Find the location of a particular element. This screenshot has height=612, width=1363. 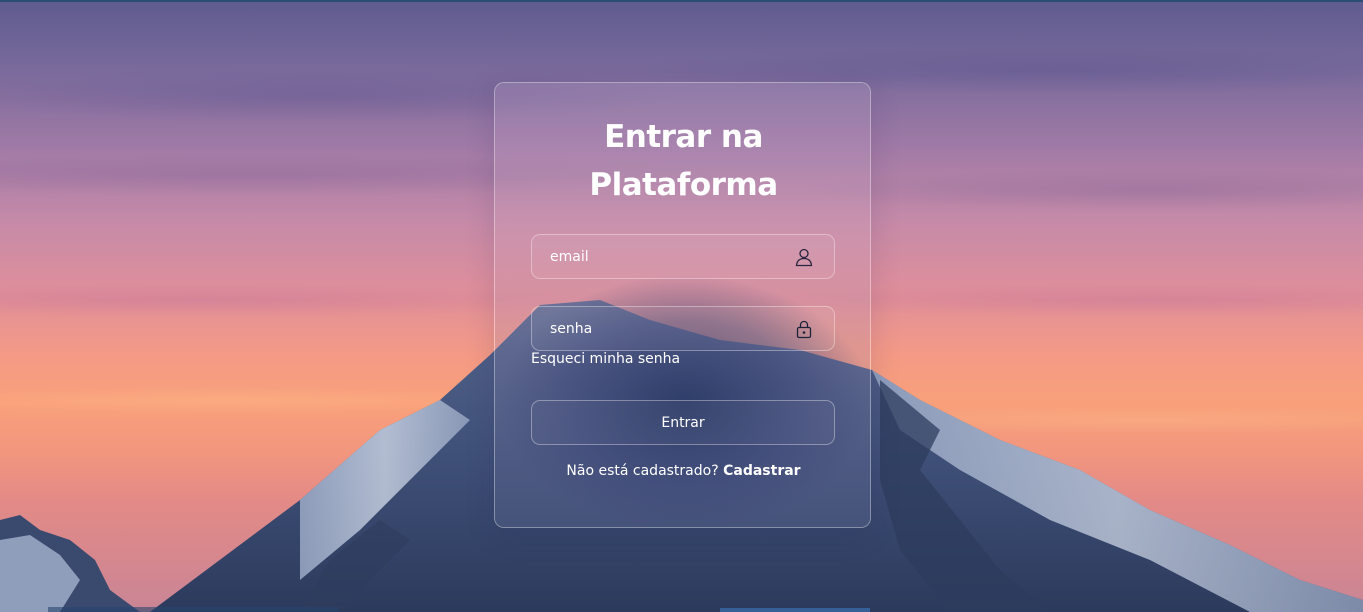

email-field-wrapper is located at coordinates (683, 256).